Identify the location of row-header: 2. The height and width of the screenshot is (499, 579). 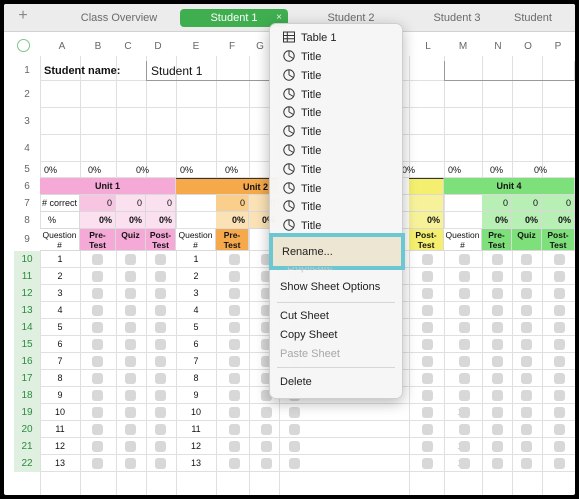
(27, 94).